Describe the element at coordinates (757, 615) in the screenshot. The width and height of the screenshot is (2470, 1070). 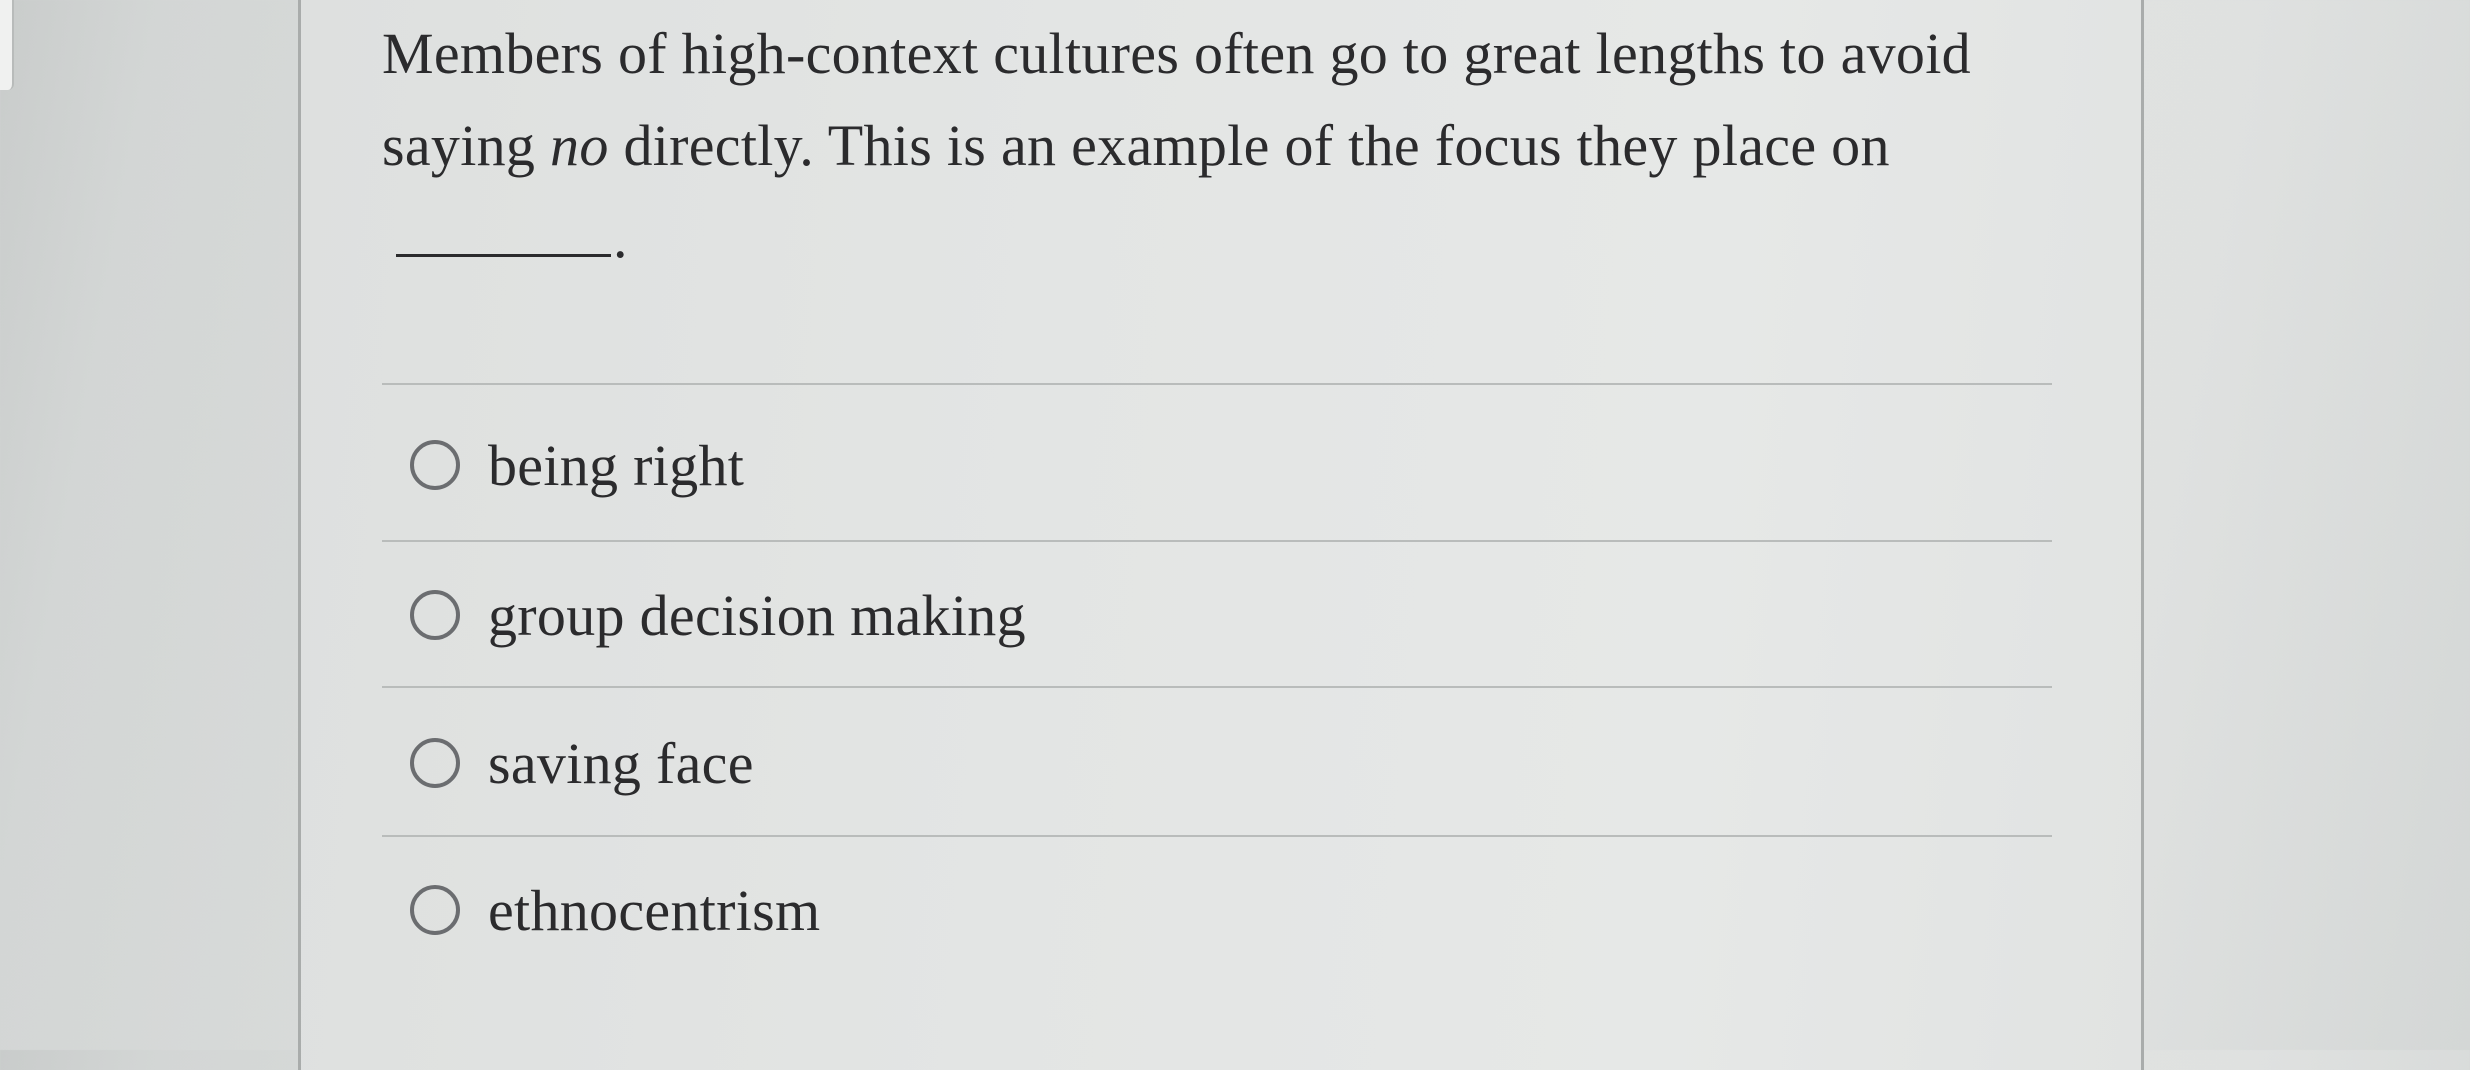
I see `option-label: group decision making` at that location.